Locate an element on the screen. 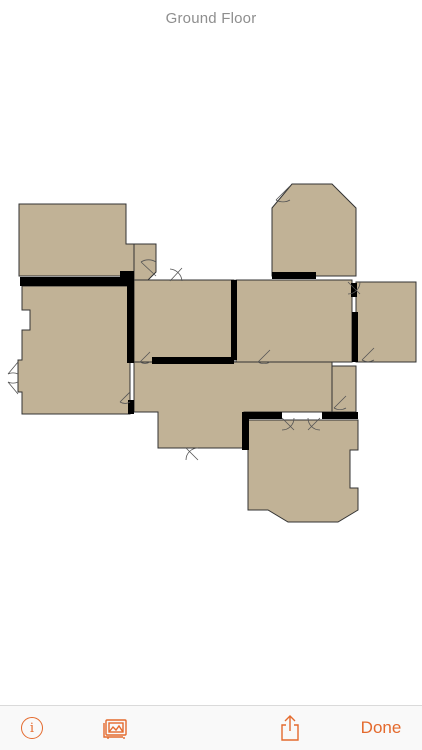 This screenshot has width=422, height=750. photo-gallery-icon is located at coordinates (115, 729).